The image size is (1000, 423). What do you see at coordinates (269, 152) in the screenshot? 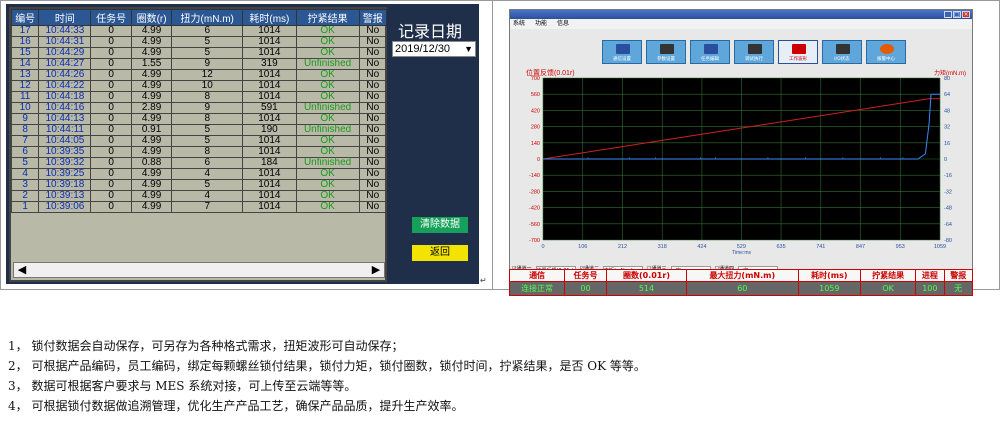
I see `table-cell: 1014` at bounding box center [269, 152].